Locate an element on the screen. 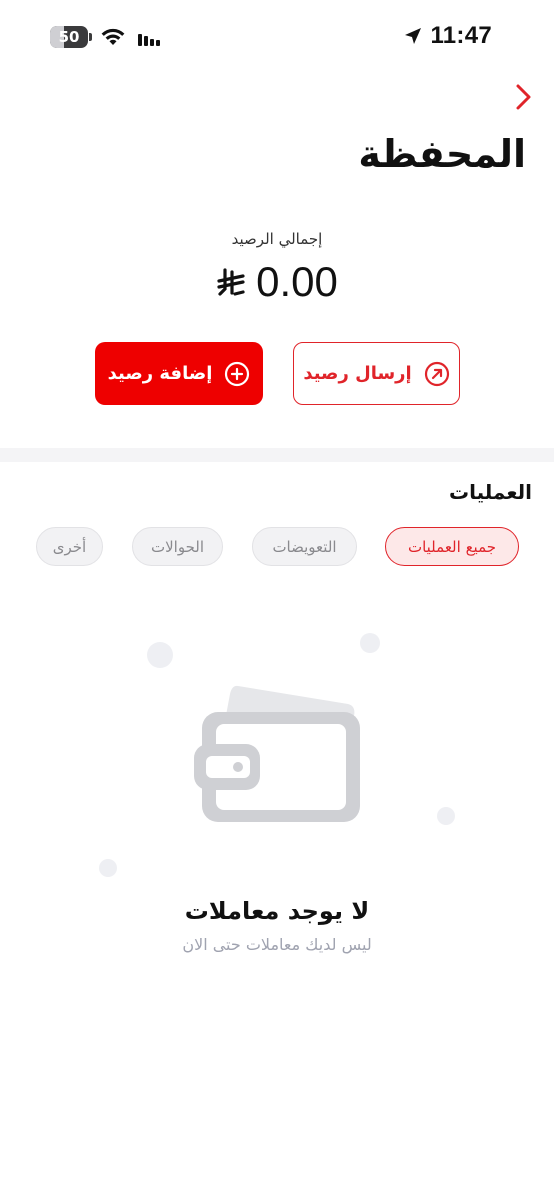  chevron-right-icon is located at coordinates (523, 97).